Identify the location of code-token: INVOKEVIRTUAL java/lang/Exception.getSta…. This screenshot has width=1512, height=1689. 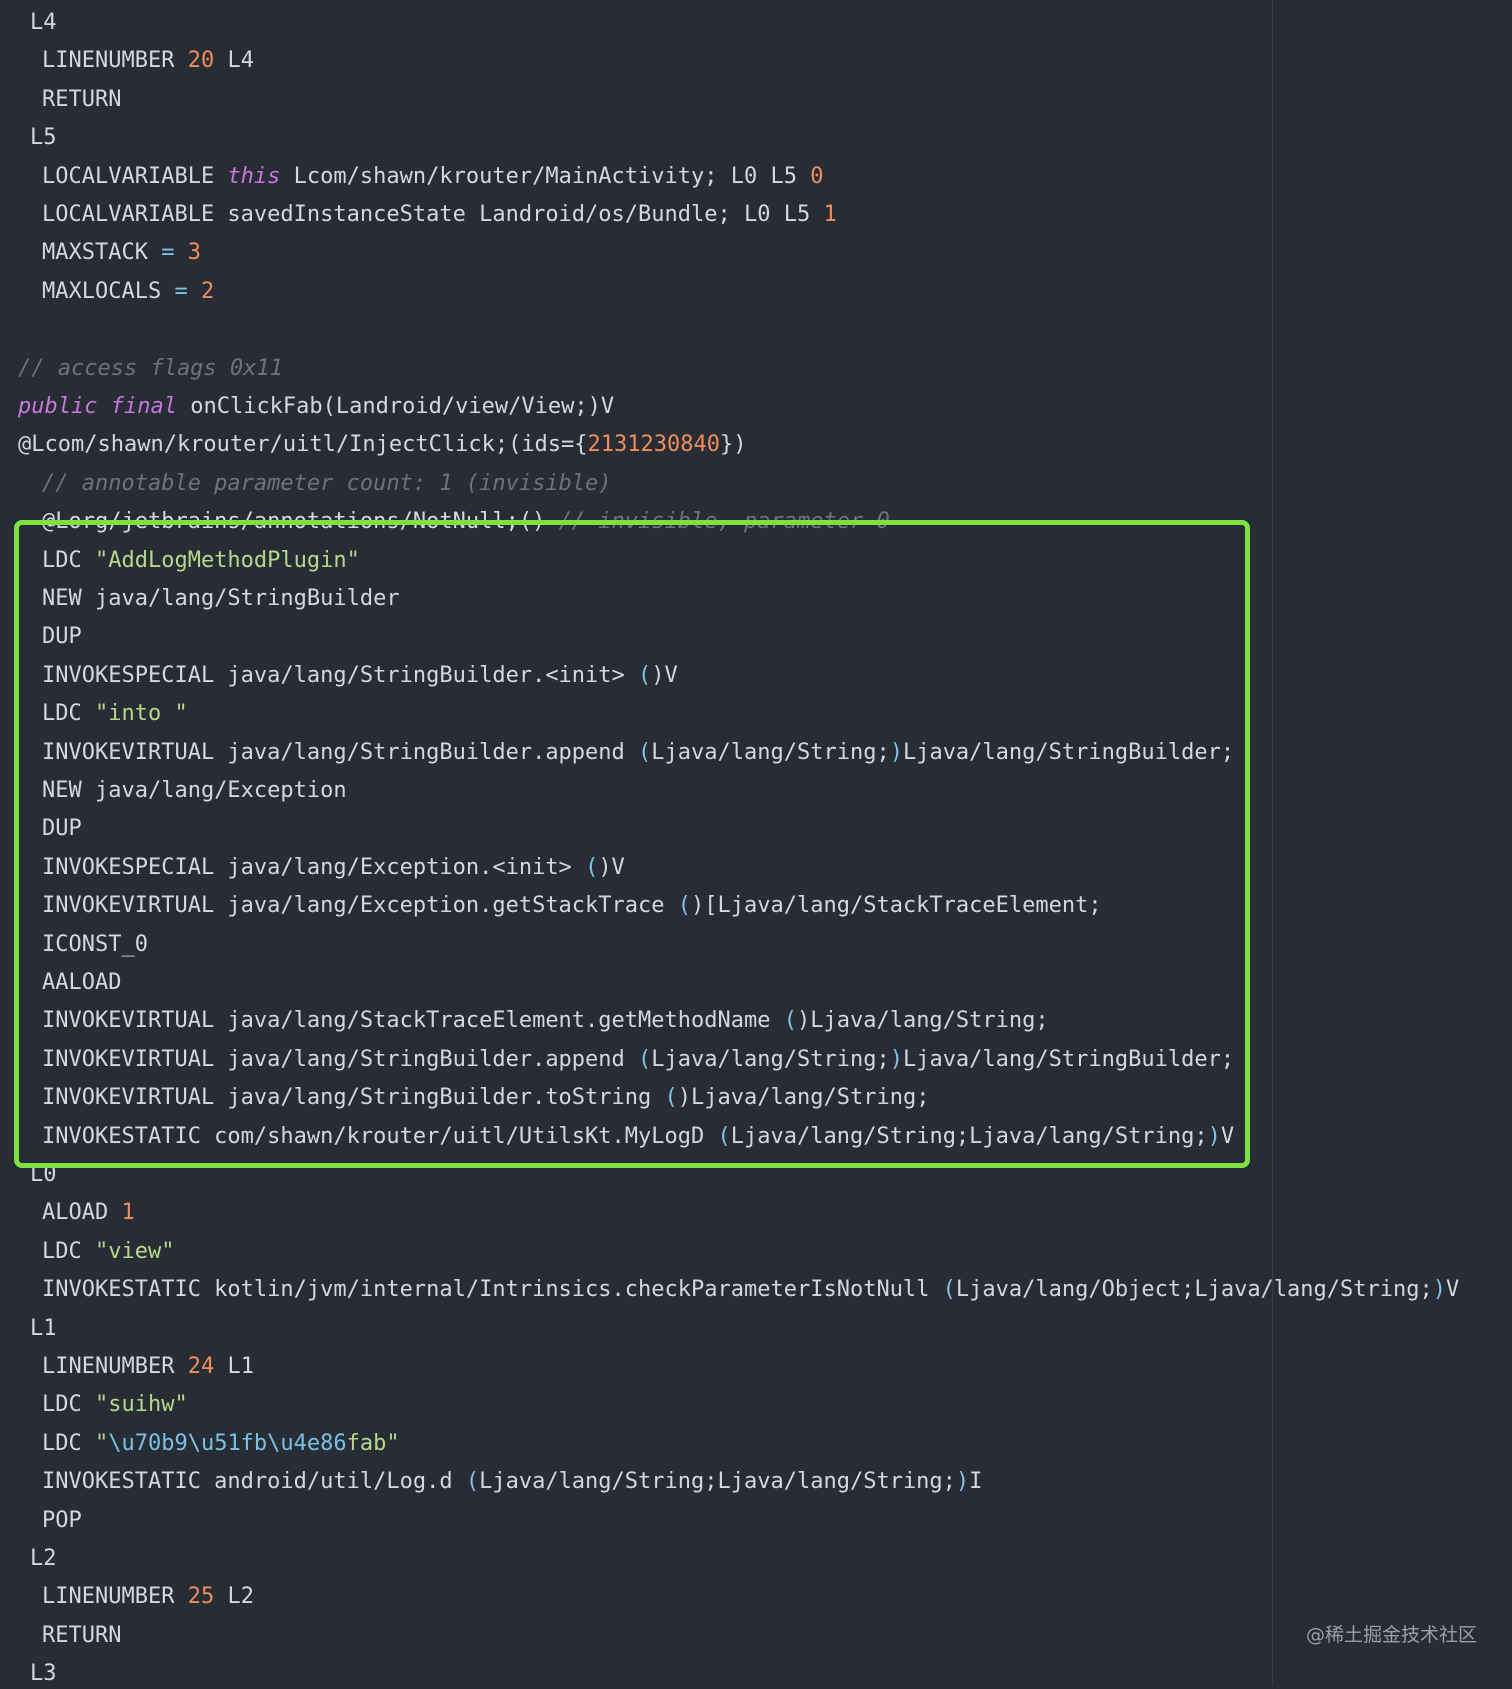
(360, 906).